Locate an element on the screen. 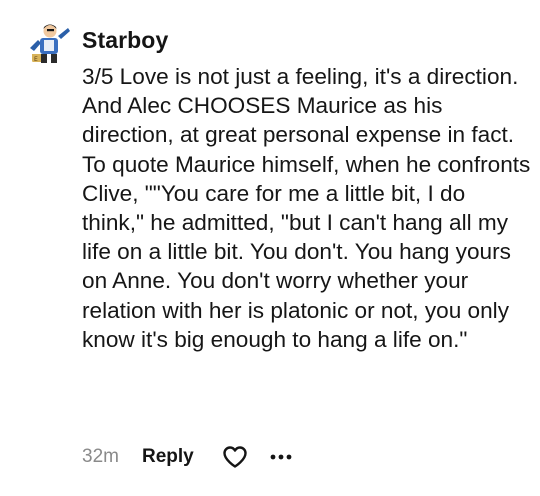  ellipsis-icon is located at coordinates (281, 457).